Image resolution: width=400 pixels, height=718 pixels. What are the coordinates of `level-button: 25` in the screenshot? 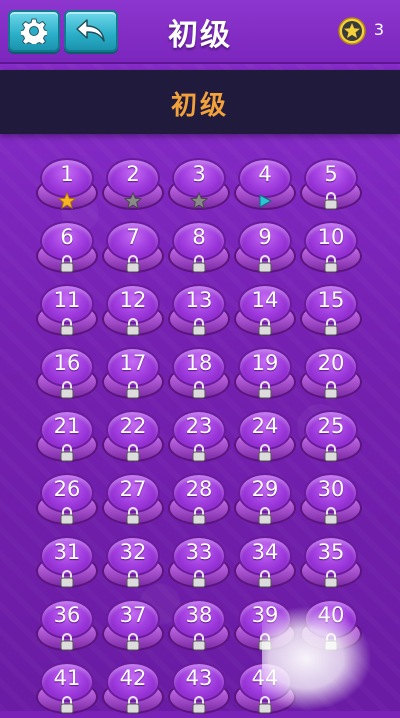 It's located at (331, 438).